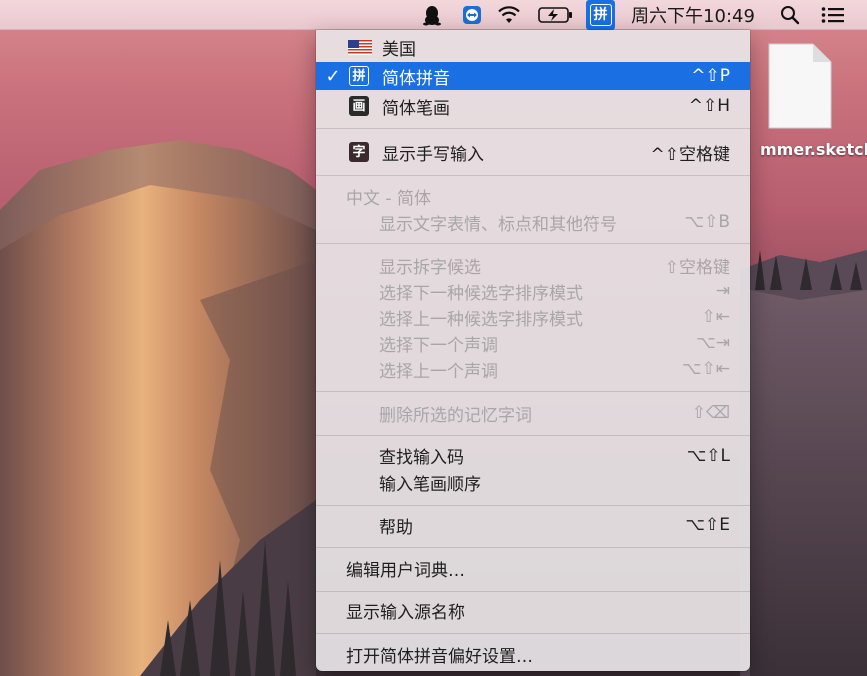  Describe the element at coordinates (481, 293) in the screenshot. I see `menu-item-label: 选择下一种候选字排序模式` at that location.